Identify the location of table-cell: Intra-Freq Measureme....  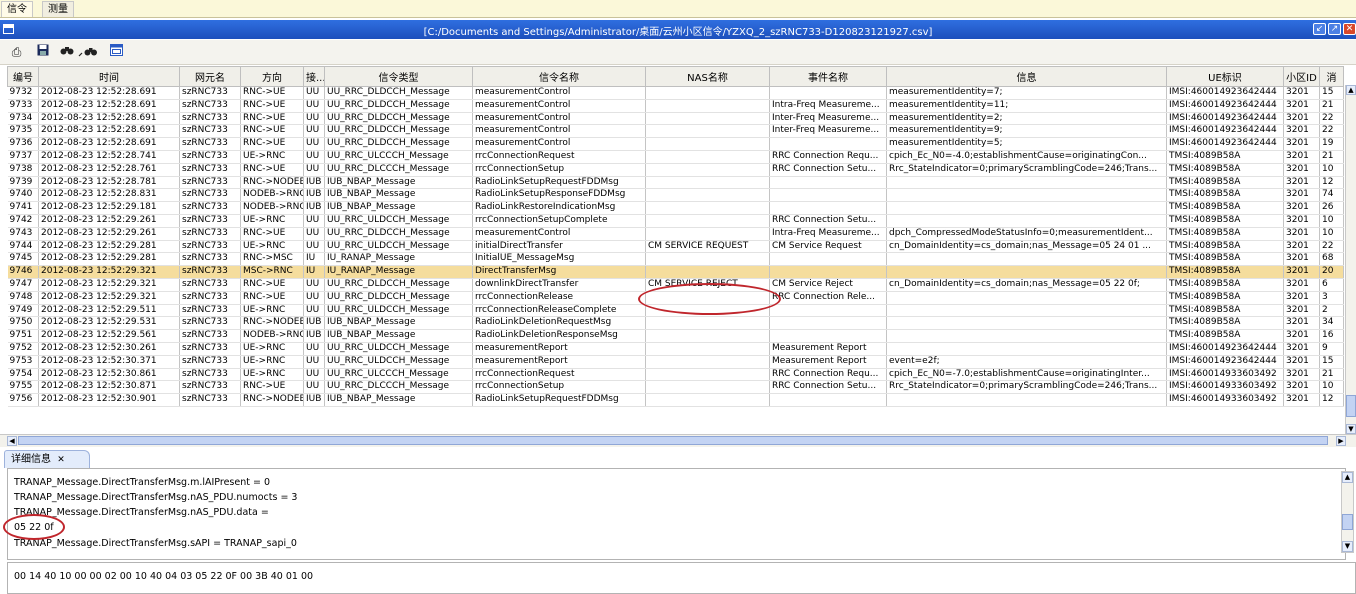
(828, 234).